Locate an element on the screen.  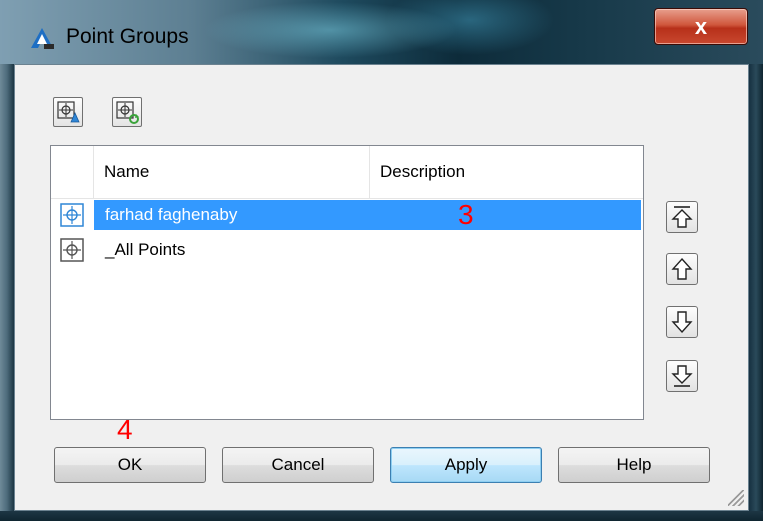
window-title: Point Groups is located at coordinates (127, 36).